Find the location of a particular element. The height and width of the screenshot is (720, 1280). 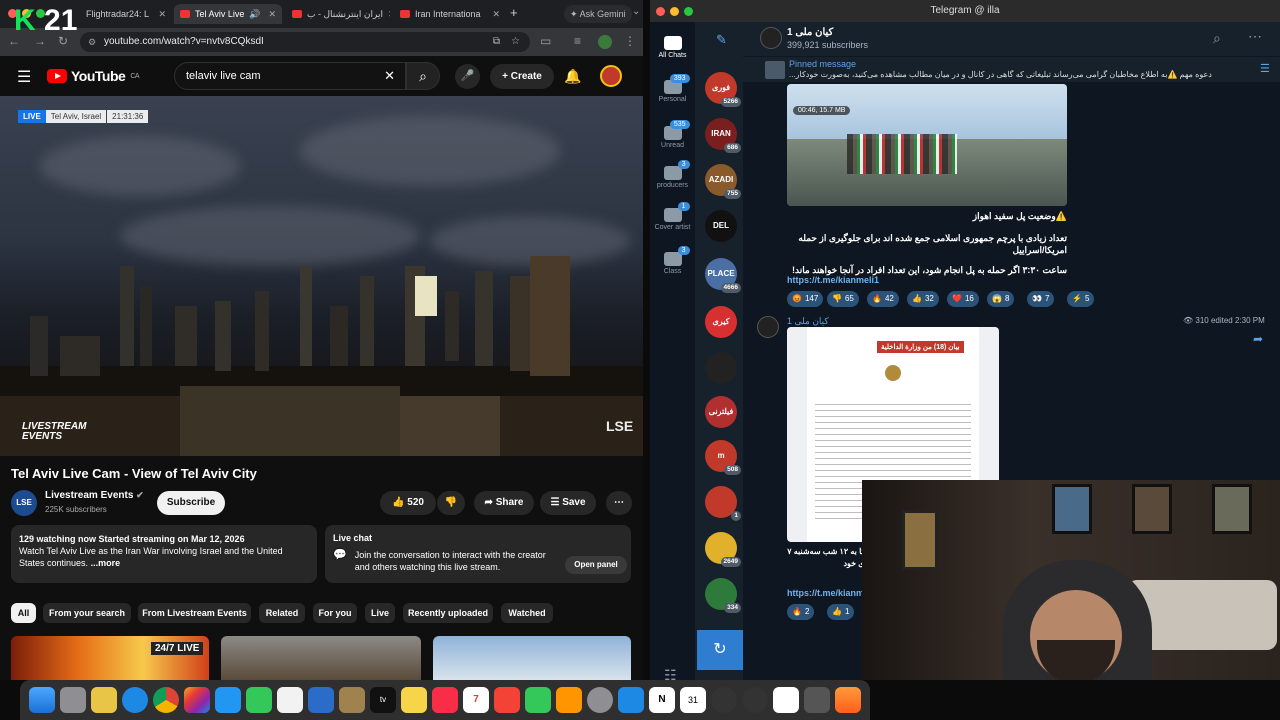

refresh-button: ↻ is located at coordinates (720, 650).